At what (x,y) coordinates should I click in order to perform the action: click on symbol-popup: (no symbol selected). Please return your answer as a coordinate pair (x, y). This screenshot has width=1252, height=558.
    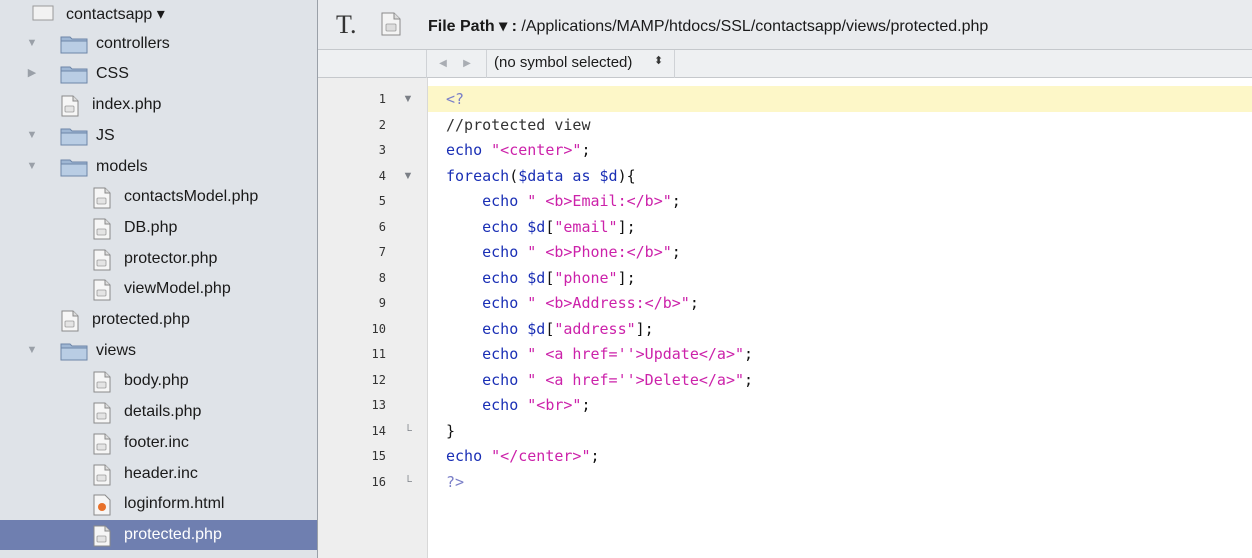
    Looking at the image, I should click on (563, 62).